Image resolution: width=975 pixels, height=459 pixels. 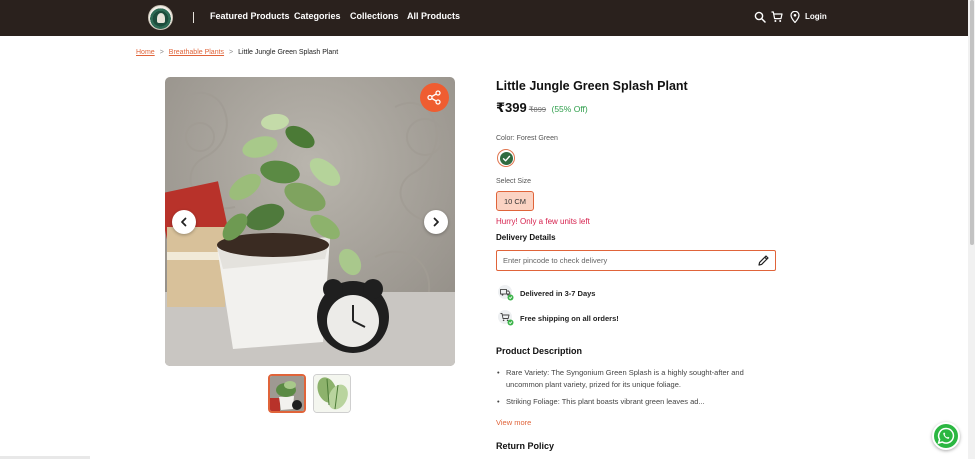 What do you see at coordinates (250, 16) in the screenshot?
I see `nav-featured-products: Featured Products` at bounding box center [250, 16].